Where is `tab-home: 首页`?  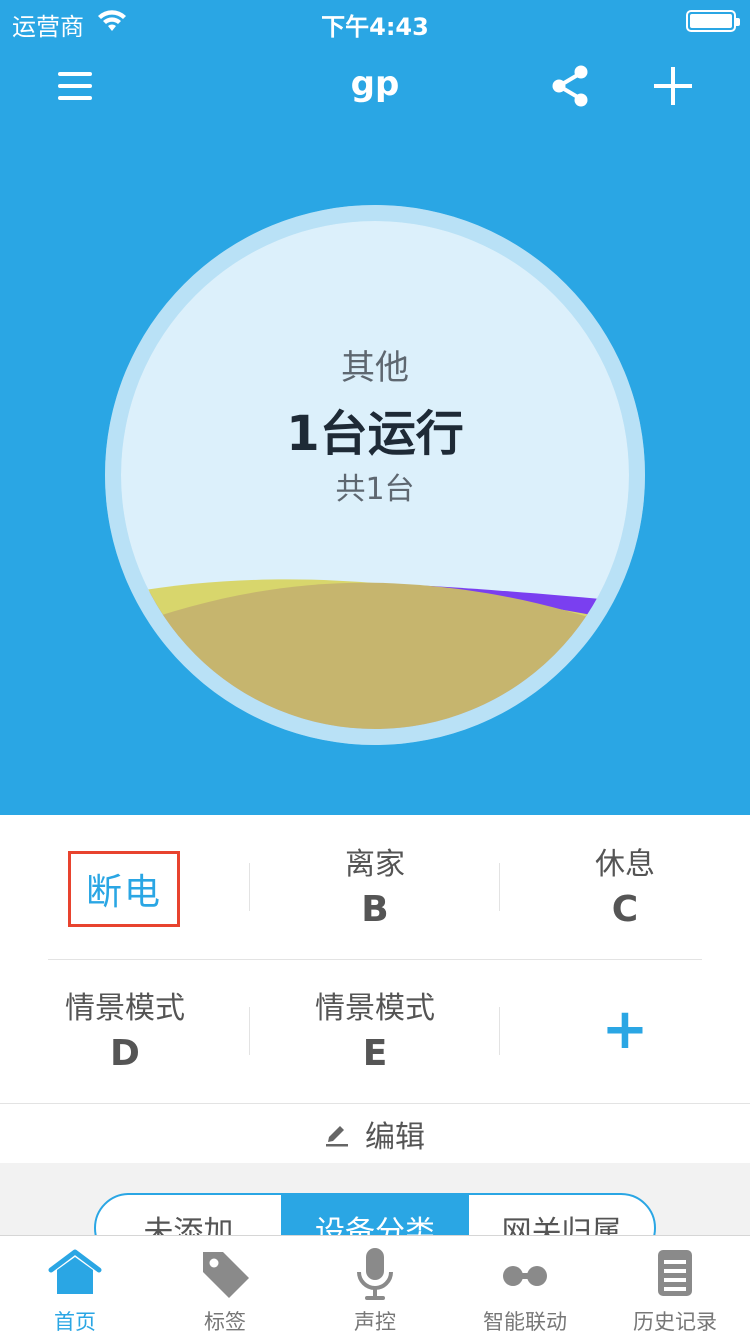
tab-home: 首页 is located at coordinates (75, 1285).